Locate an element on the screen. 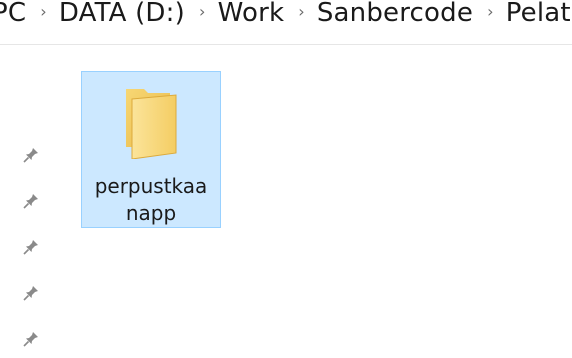 This screenshot has width=572, height=358. folder-name-label: perpustkaanapp is located at coordinates (151, 199).